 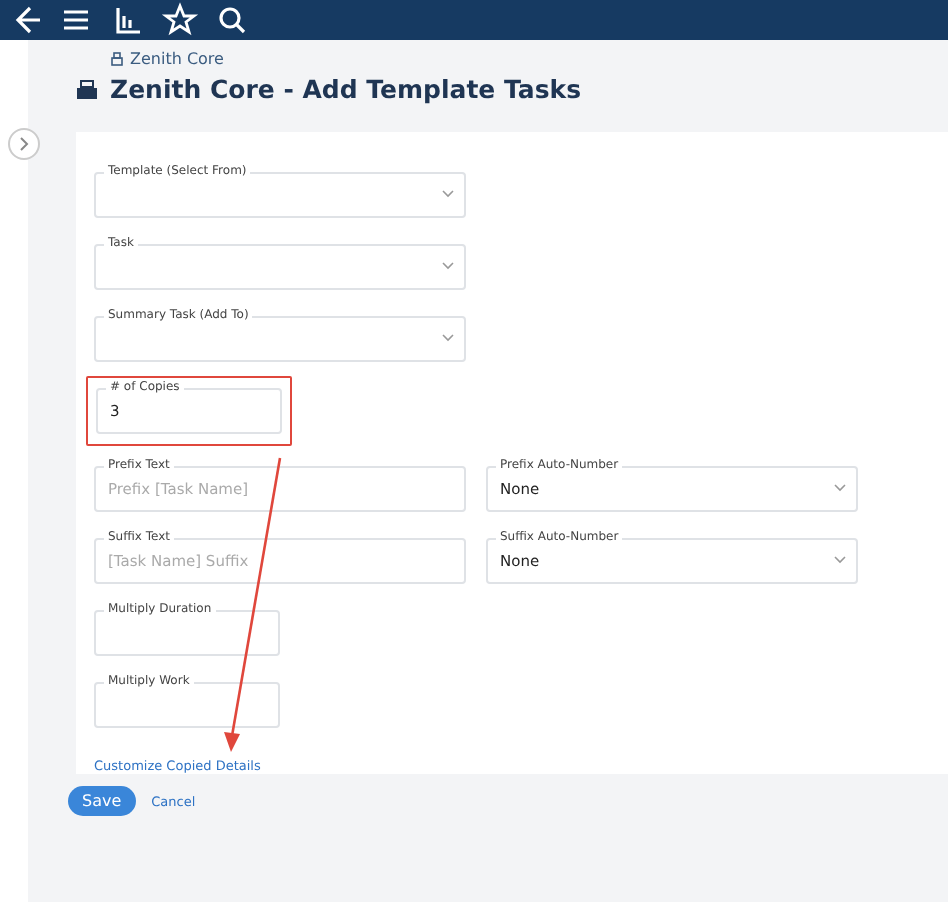 I want to click on expand-button, so click(x=24, y=144).